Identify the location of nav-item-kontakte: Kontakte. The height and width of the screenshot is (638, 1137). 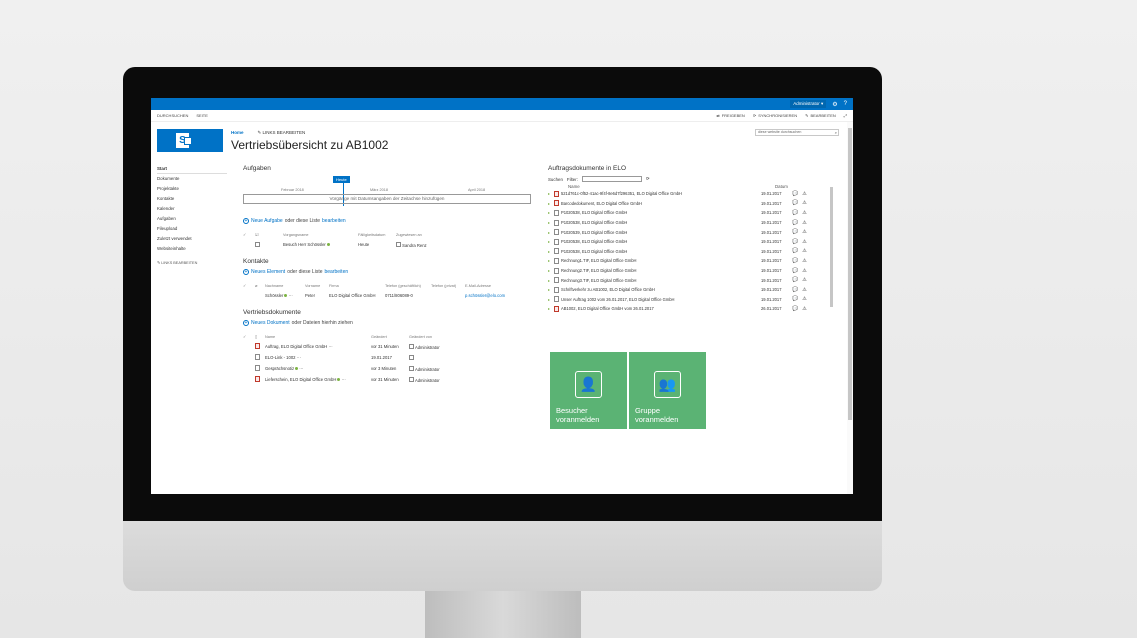
(192, 199).